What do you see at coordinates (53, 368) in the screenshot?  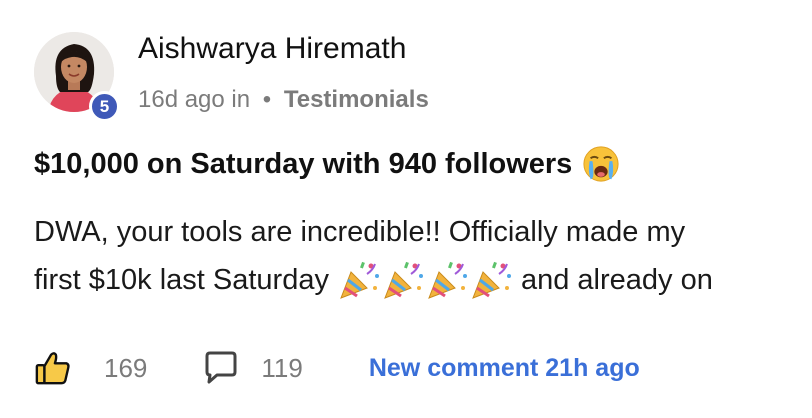 I see `thumbs-up-icon` at bounding box center [53, 368].